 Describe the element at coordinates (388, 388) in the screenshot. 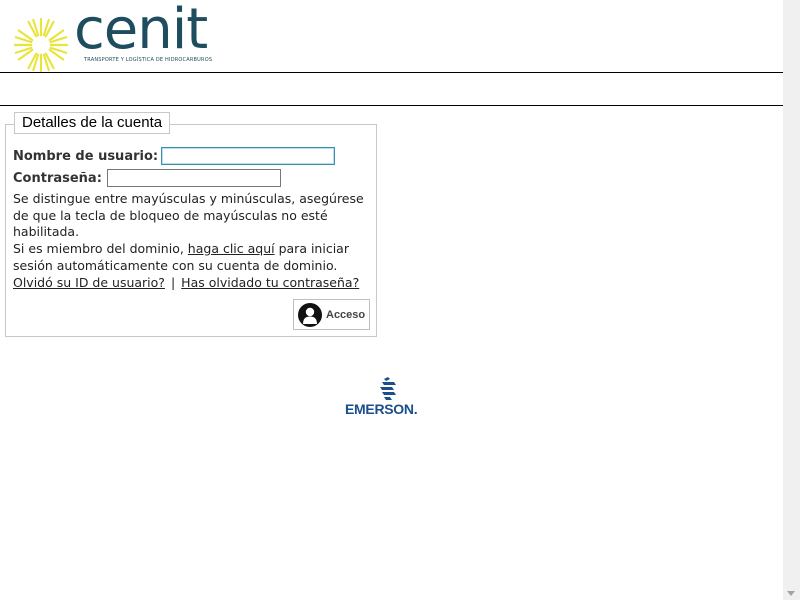

I see `emerson-mark-icon` at that location.